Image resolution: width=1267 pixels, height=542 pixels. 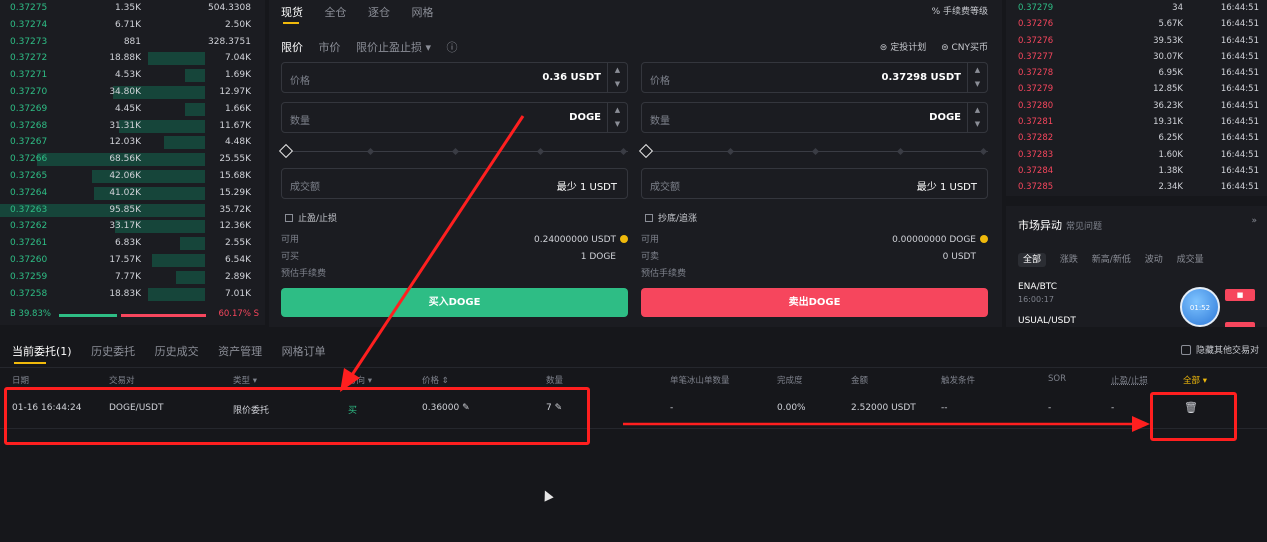 What do you see at coordinates (235, 91) in the screenshot?
I see `orderbook-total: 12.97K` at bounding box center [235, 91].